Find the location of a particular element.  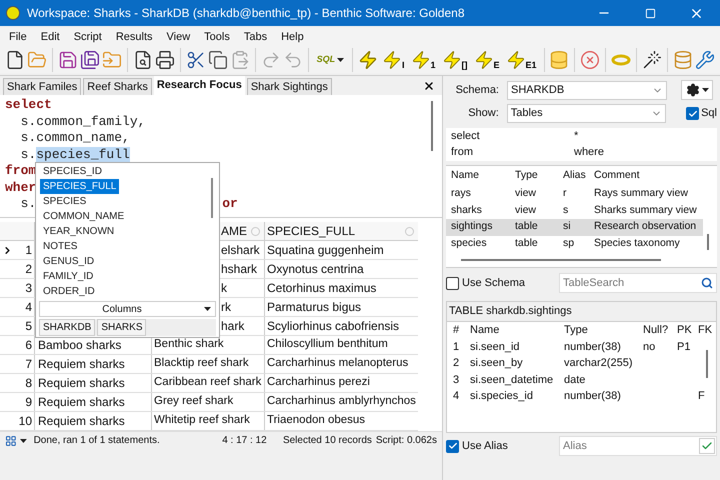

table-cell-text: Rays summary view is located at coordinates (641, 194).